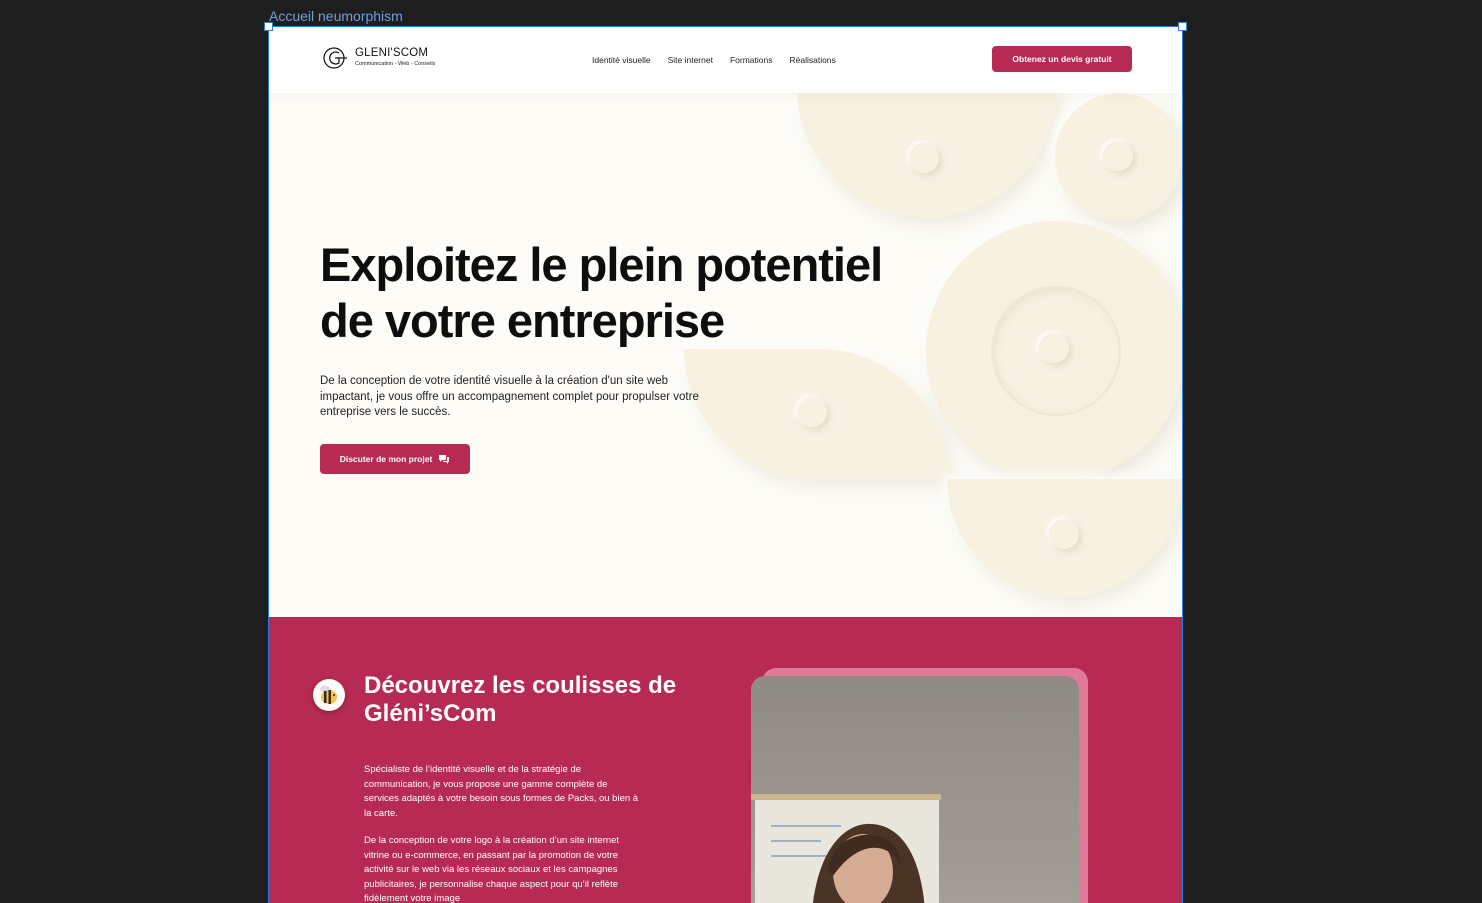  What do you see at coordinates (1062, 59) in the screenshot?
I see `quote-button: Obtenez un devis gratuit` at bounding box center [1062, 59].